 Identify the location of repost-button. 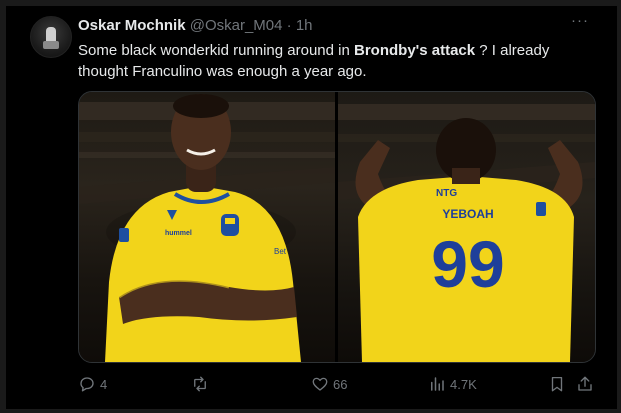
(202, 384).